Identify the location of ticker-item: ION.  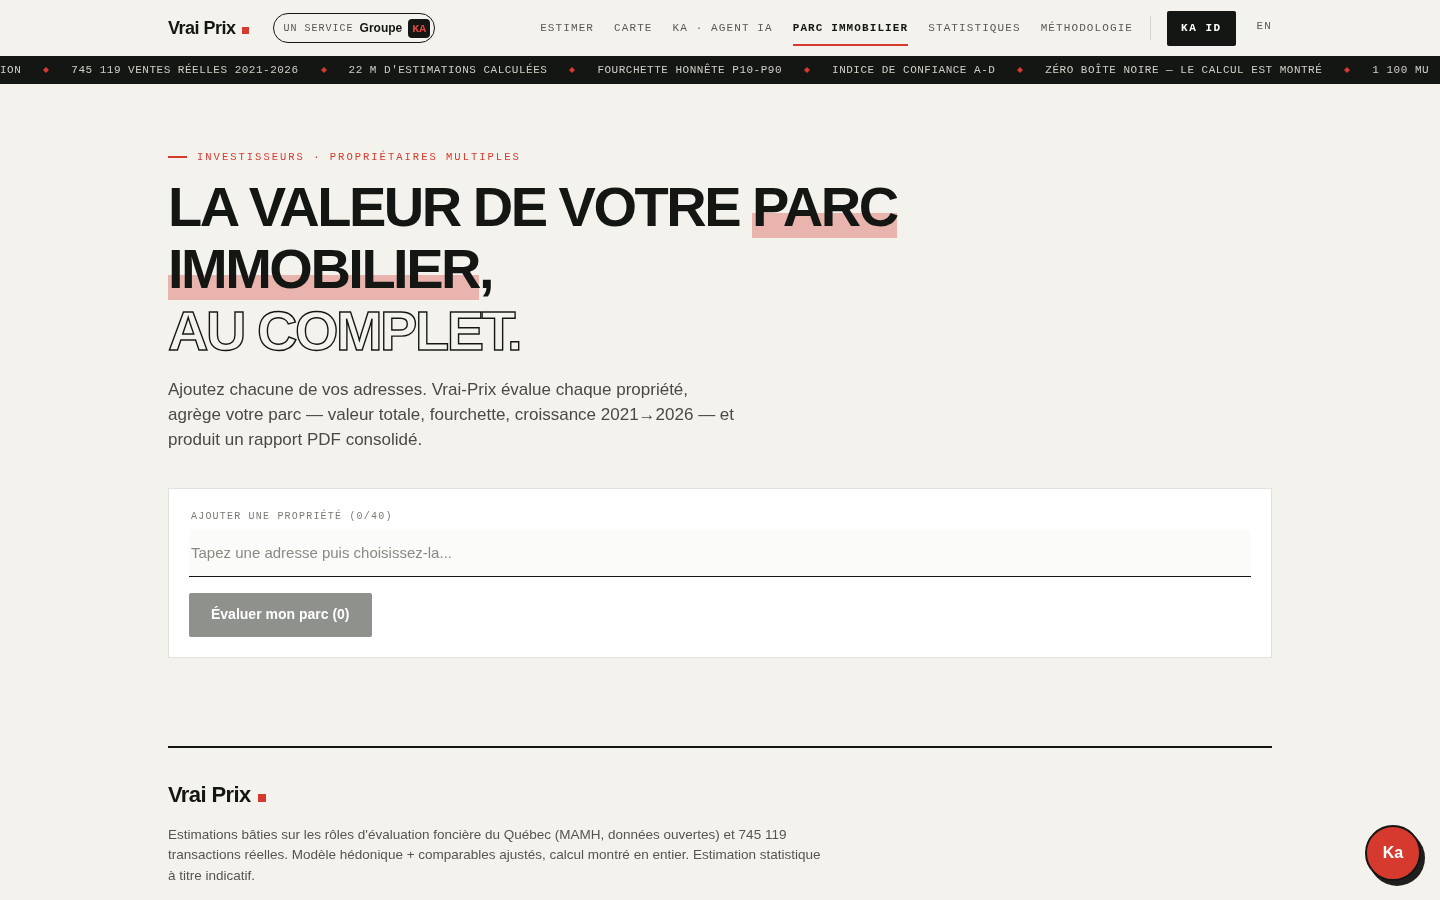
(11, 70).